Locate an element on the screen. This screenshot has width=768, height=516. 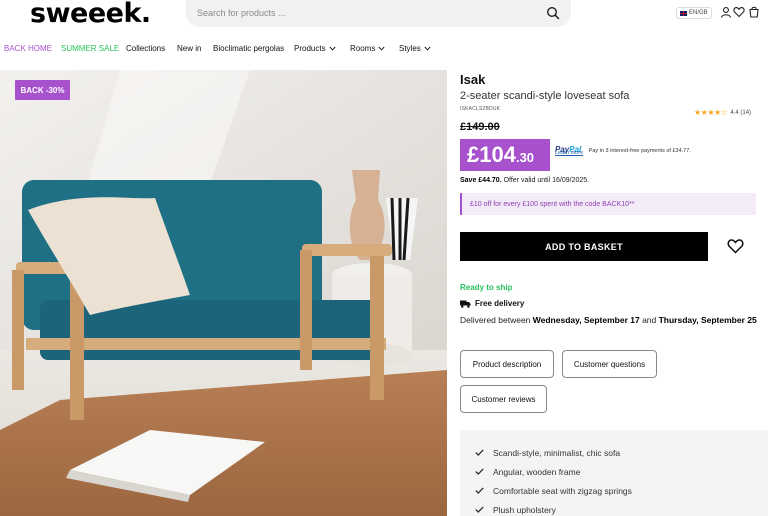
product-sku: ISKACLS2BDUK is located at coordinates (480, 109).